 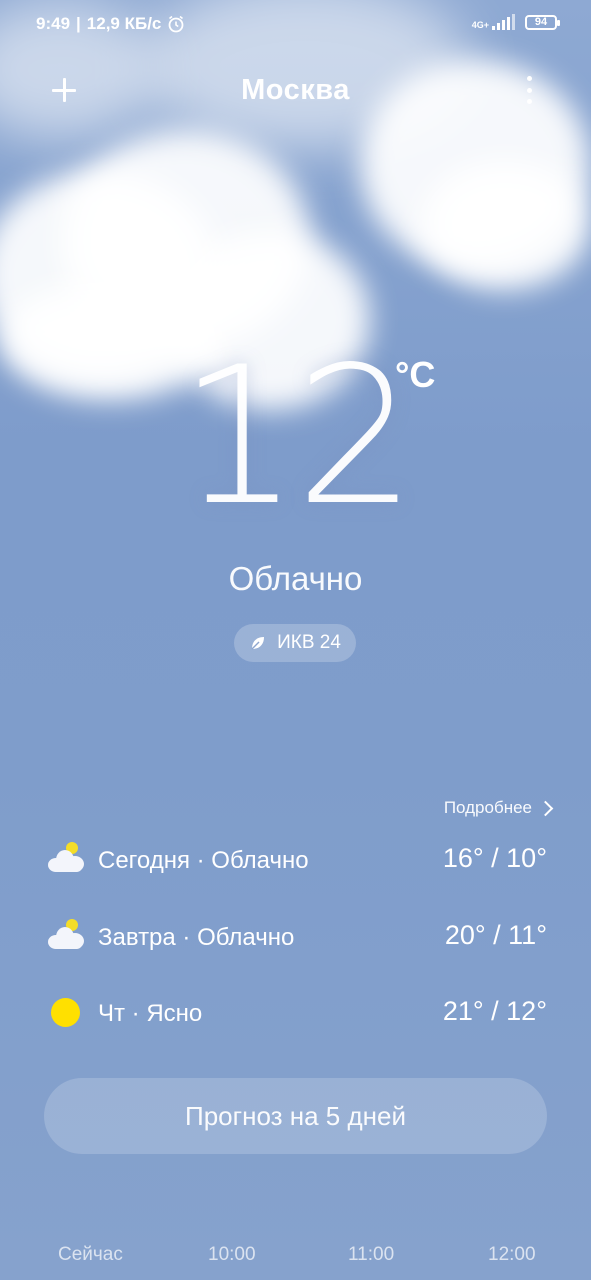 I want to click on forecast-label: Чт · Ясно, so click(x=150, y=1013).